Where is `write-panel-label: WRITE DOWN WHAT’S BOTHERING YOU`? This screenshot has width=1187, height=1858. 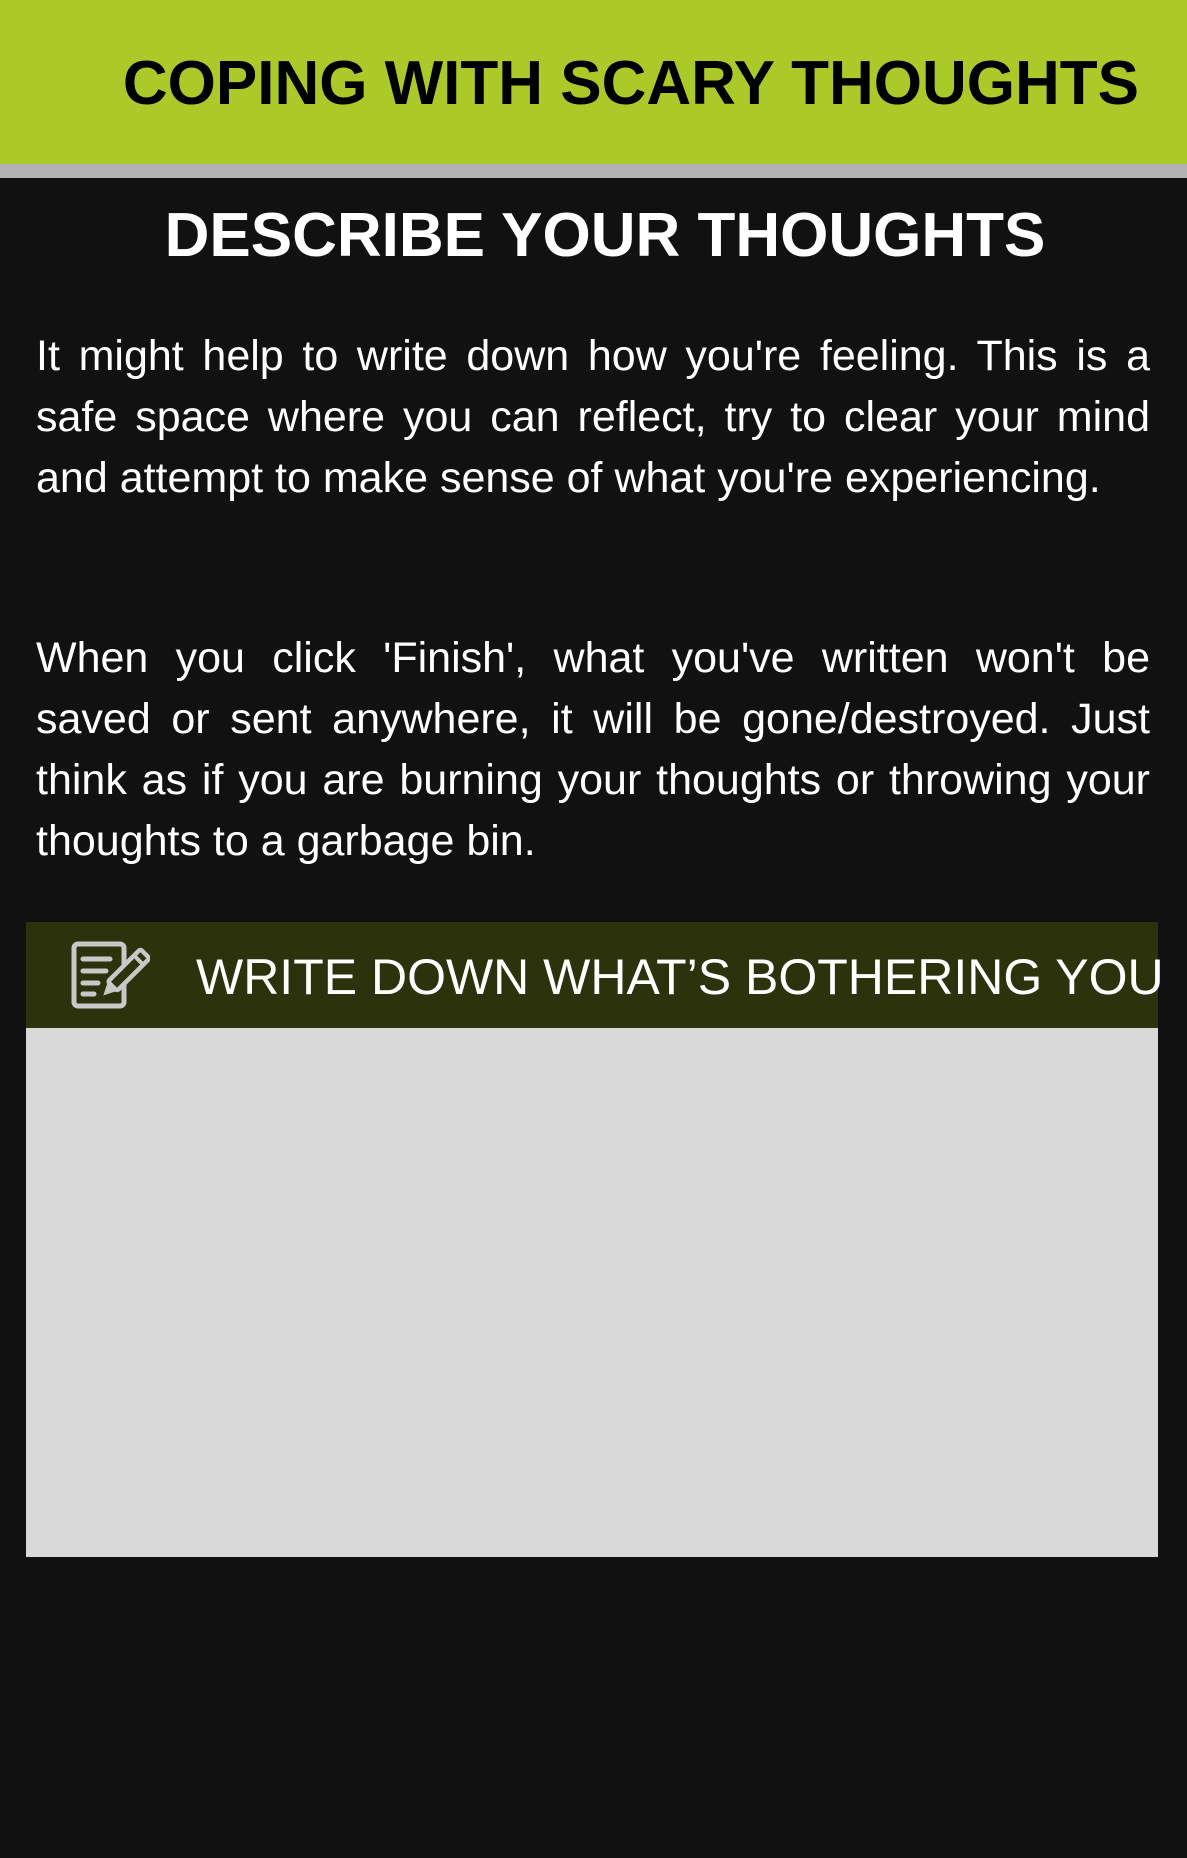
write-panel-label: WRITE DOWN WHAT’S BOTHERING YOU is located at coordinates (680, 977).